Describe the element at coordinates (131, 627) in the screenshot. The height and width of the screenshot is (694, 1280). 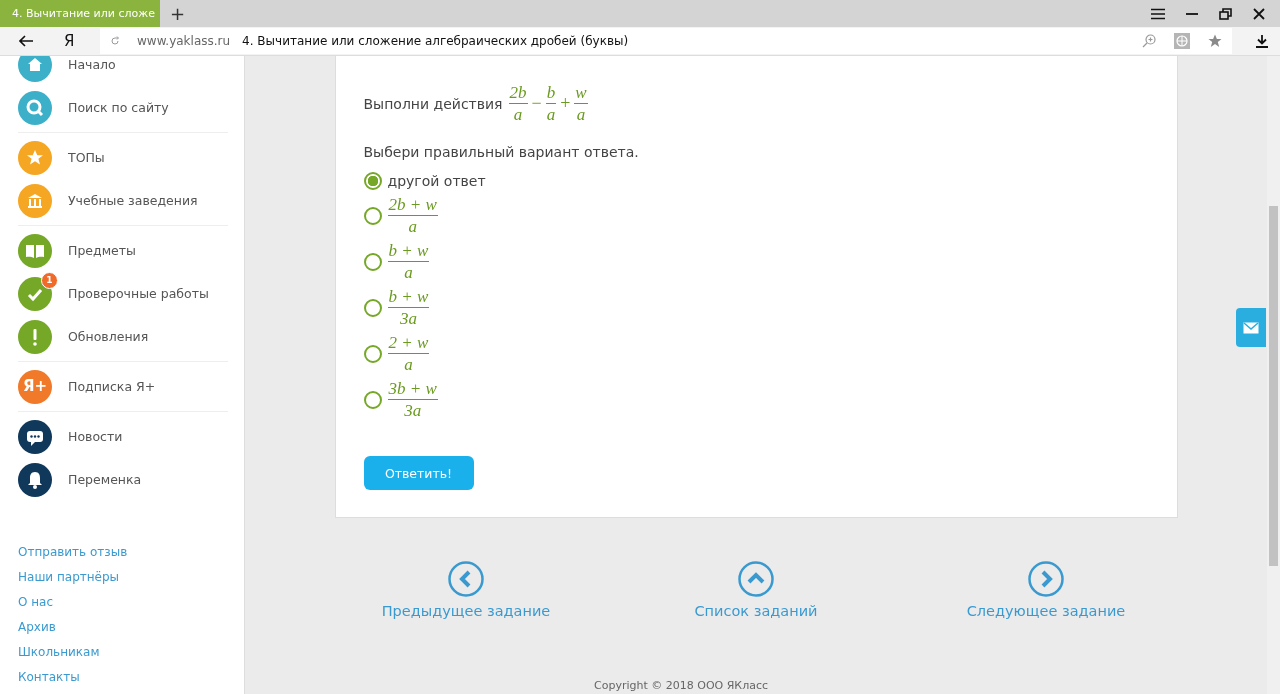
I see `footer-link: Архив` at that location.